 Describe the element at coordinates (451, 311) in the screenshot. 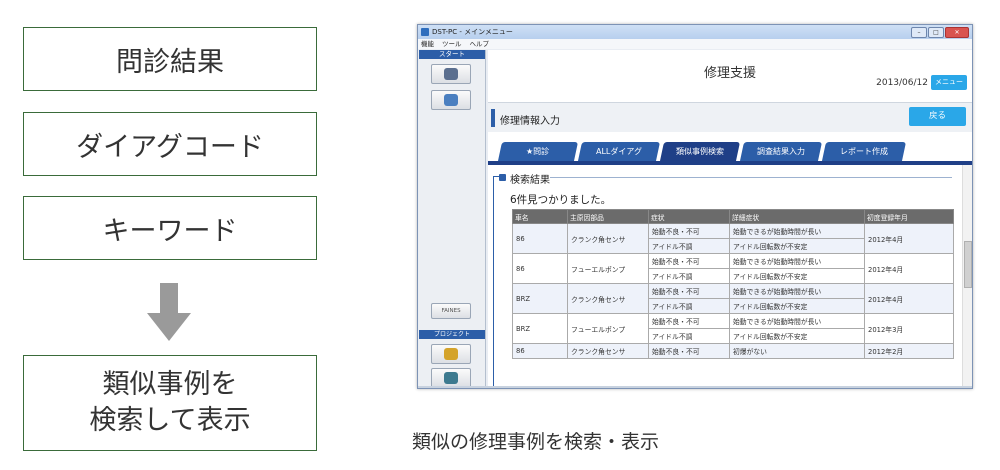

I see `faines-button: FAINES` at that location.